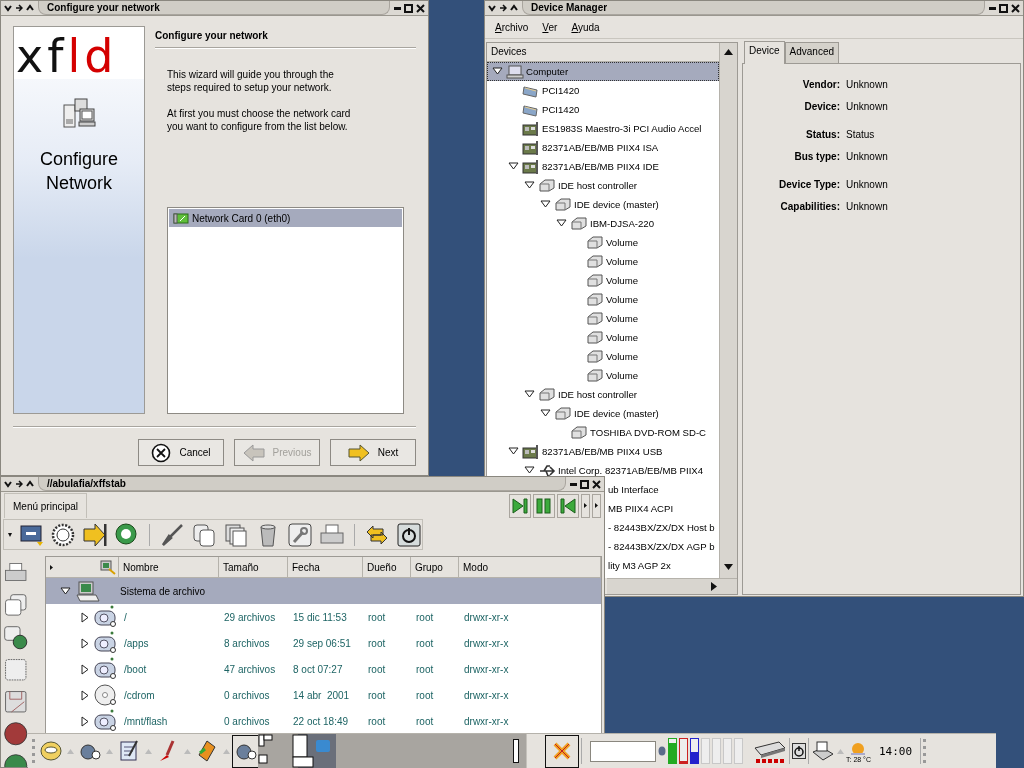 Image resolution: width=1024 pixels, height=768 pixels. I want to click on device-label: Volume, so click(622, 318).